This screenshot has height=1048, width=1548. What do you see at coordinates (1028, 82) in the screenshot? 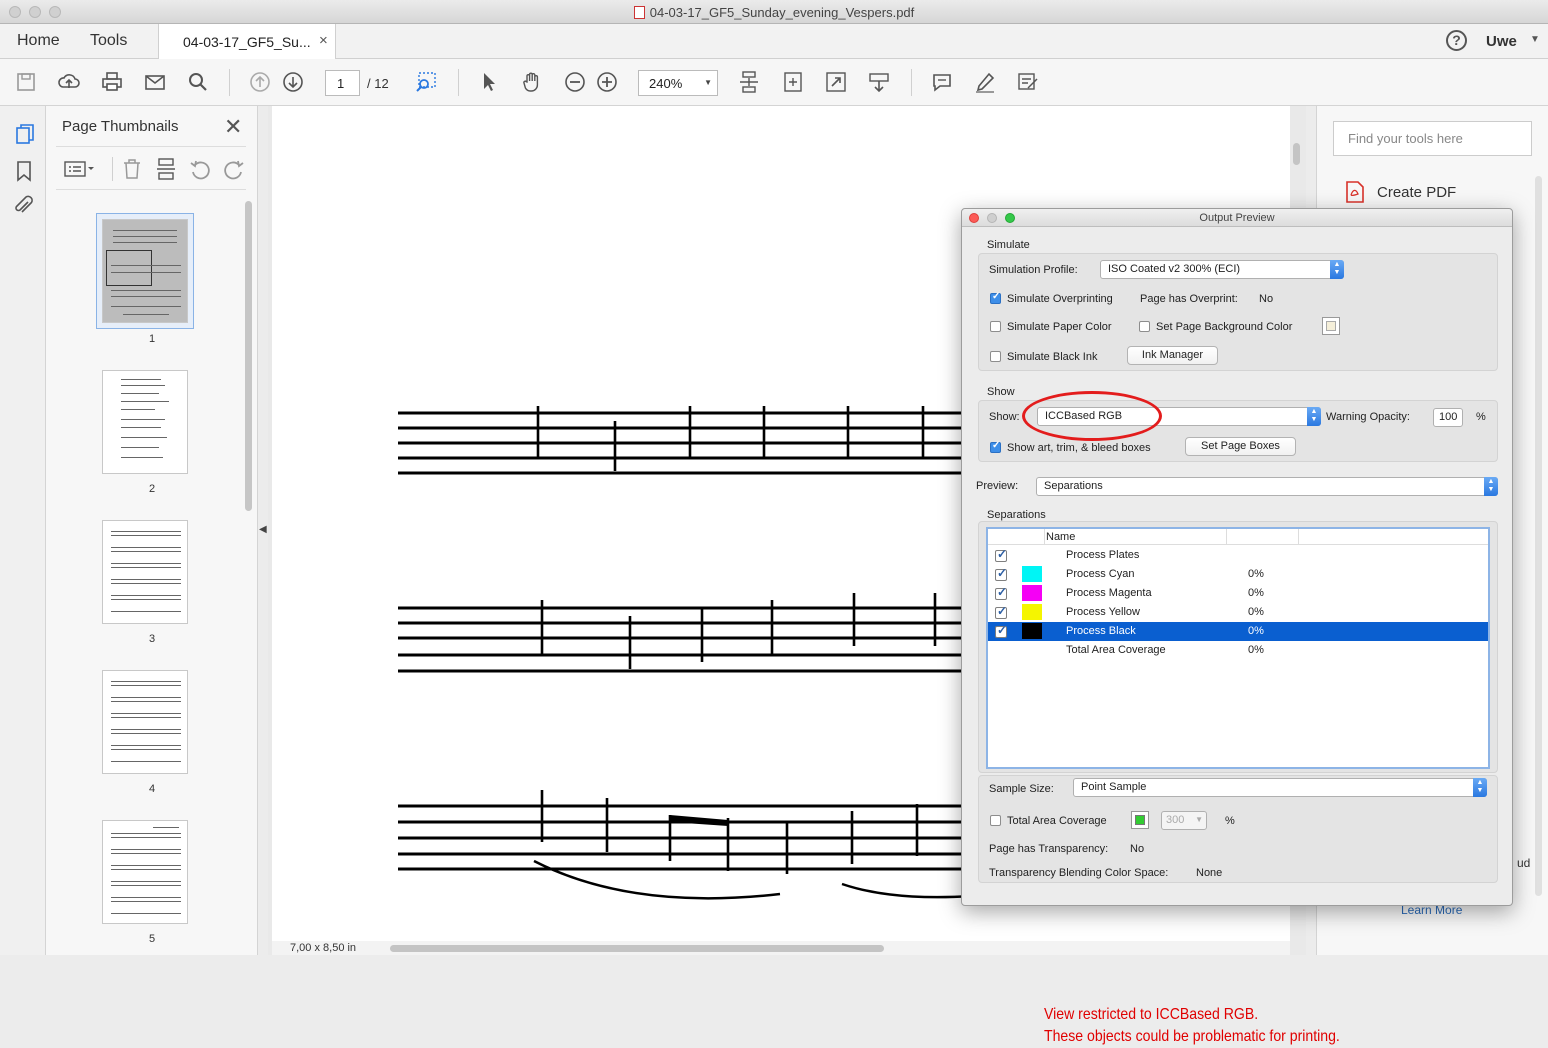
I see `fill-sign-icon` at bounding box center [1028, 82].